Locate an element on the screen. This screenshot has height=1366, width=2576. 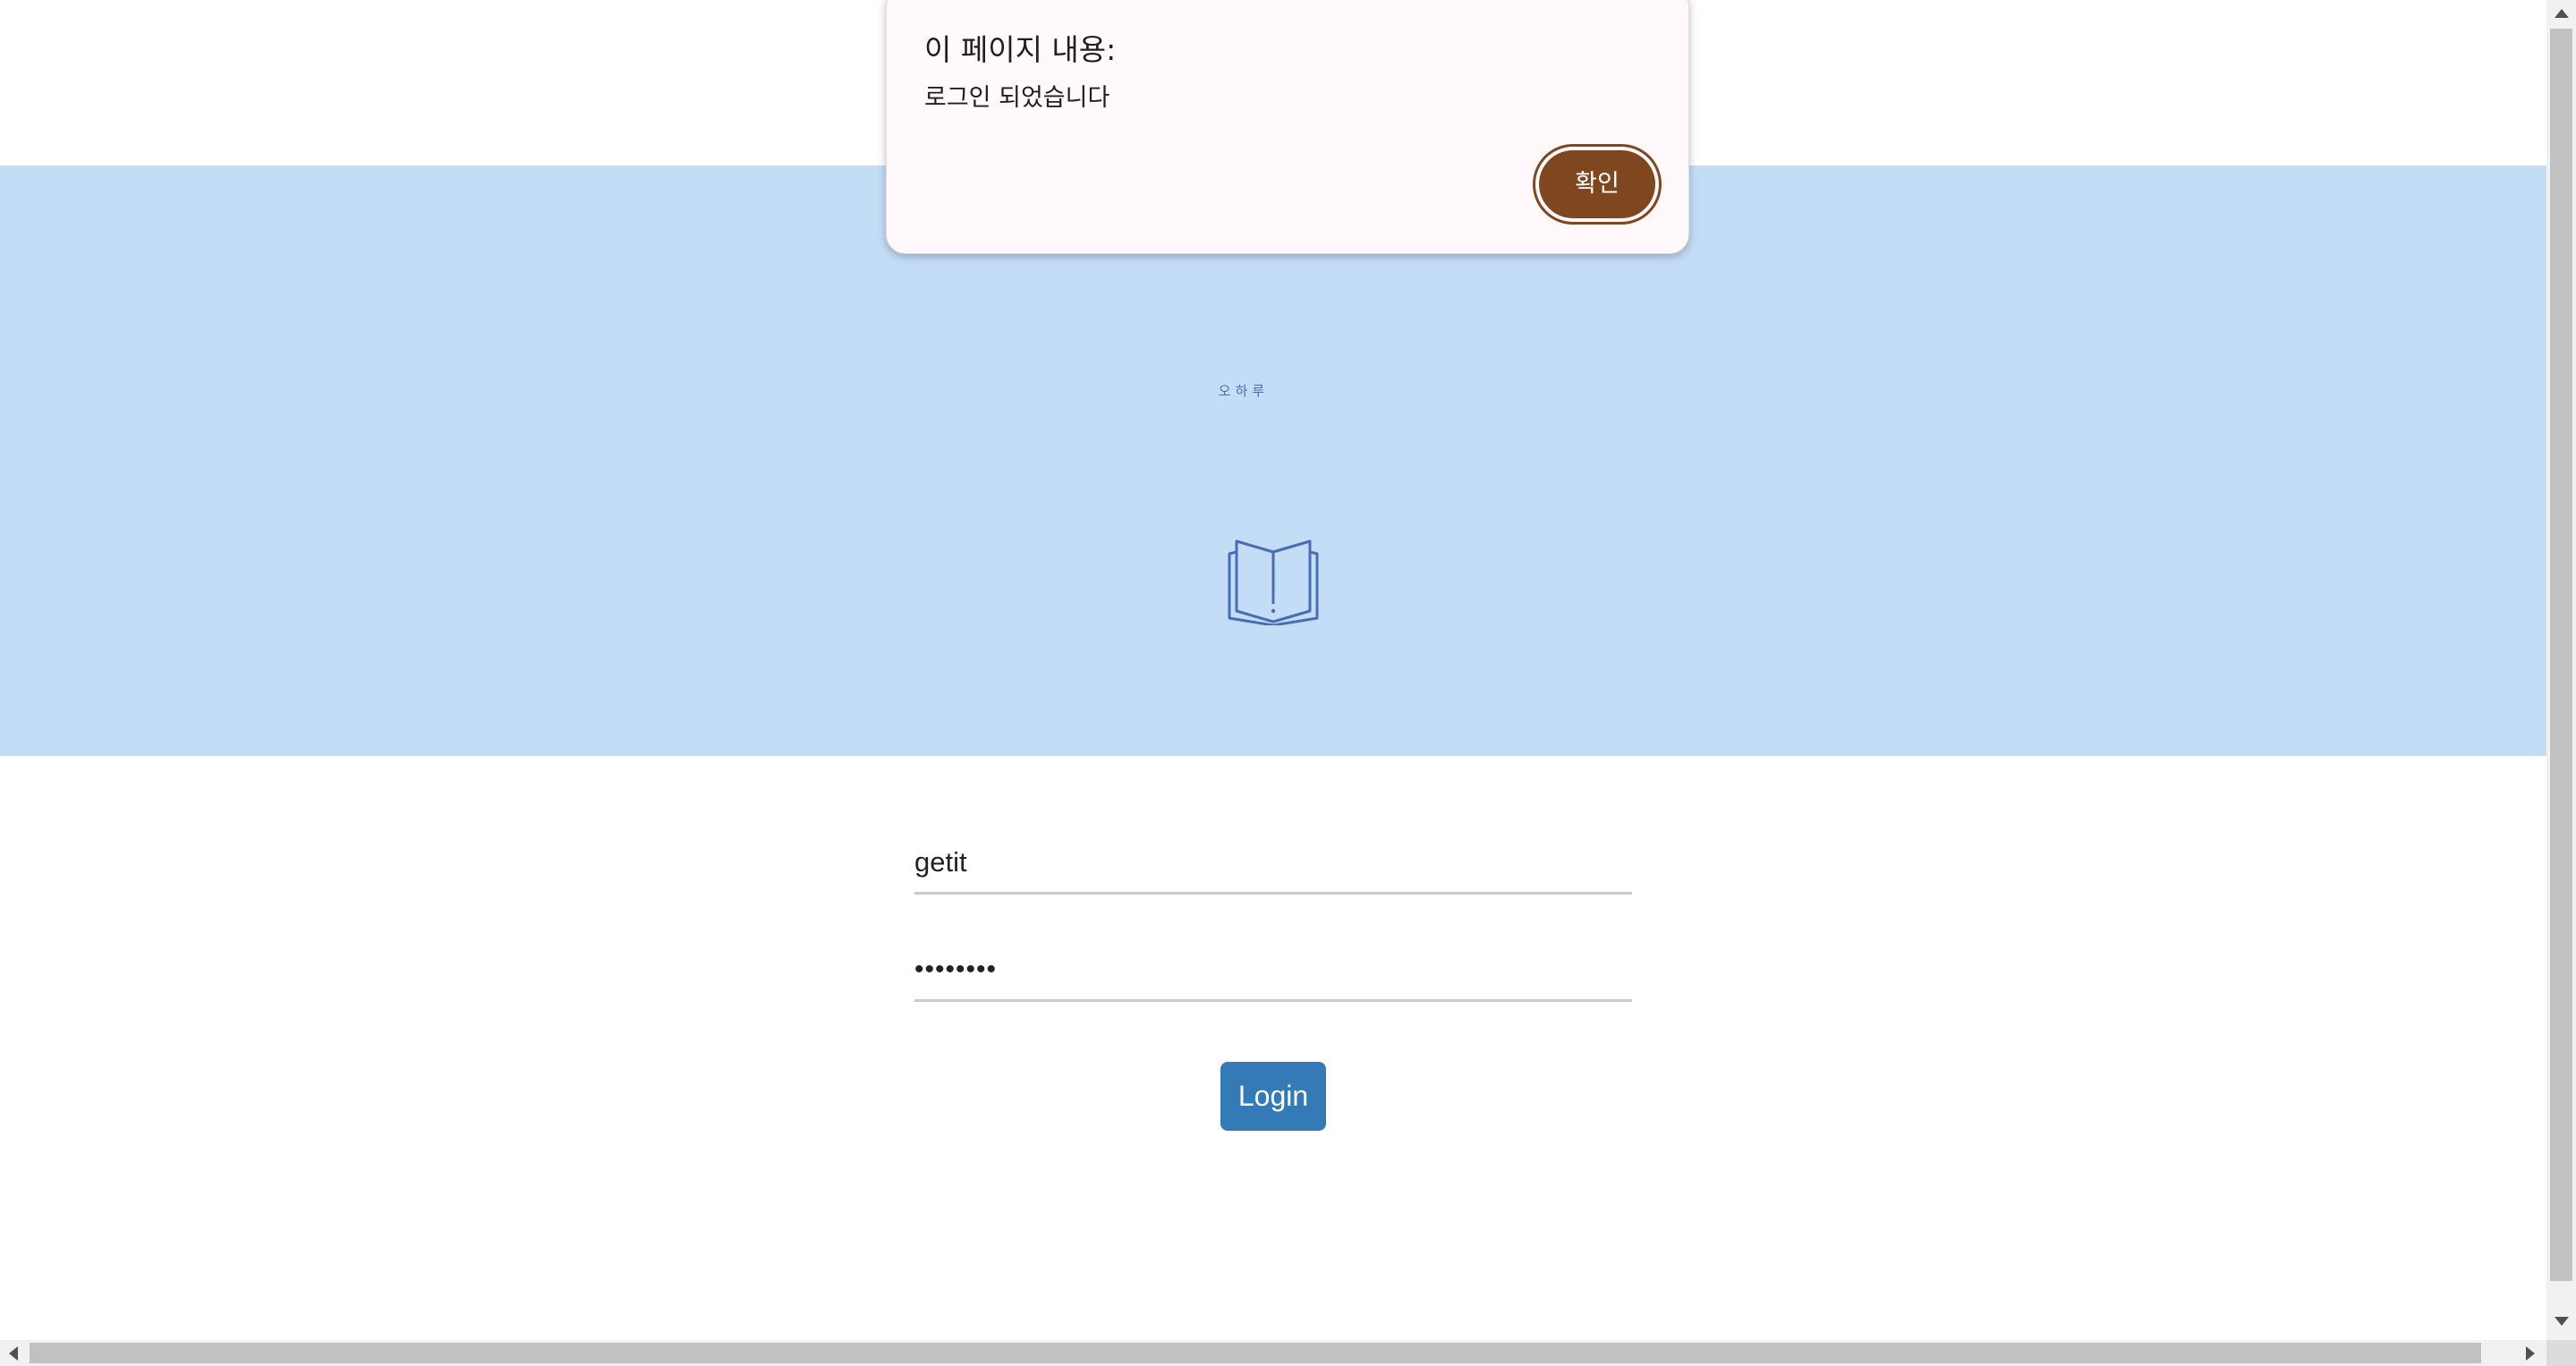
arrow-up-icon is located at coordinates (2562, 13).